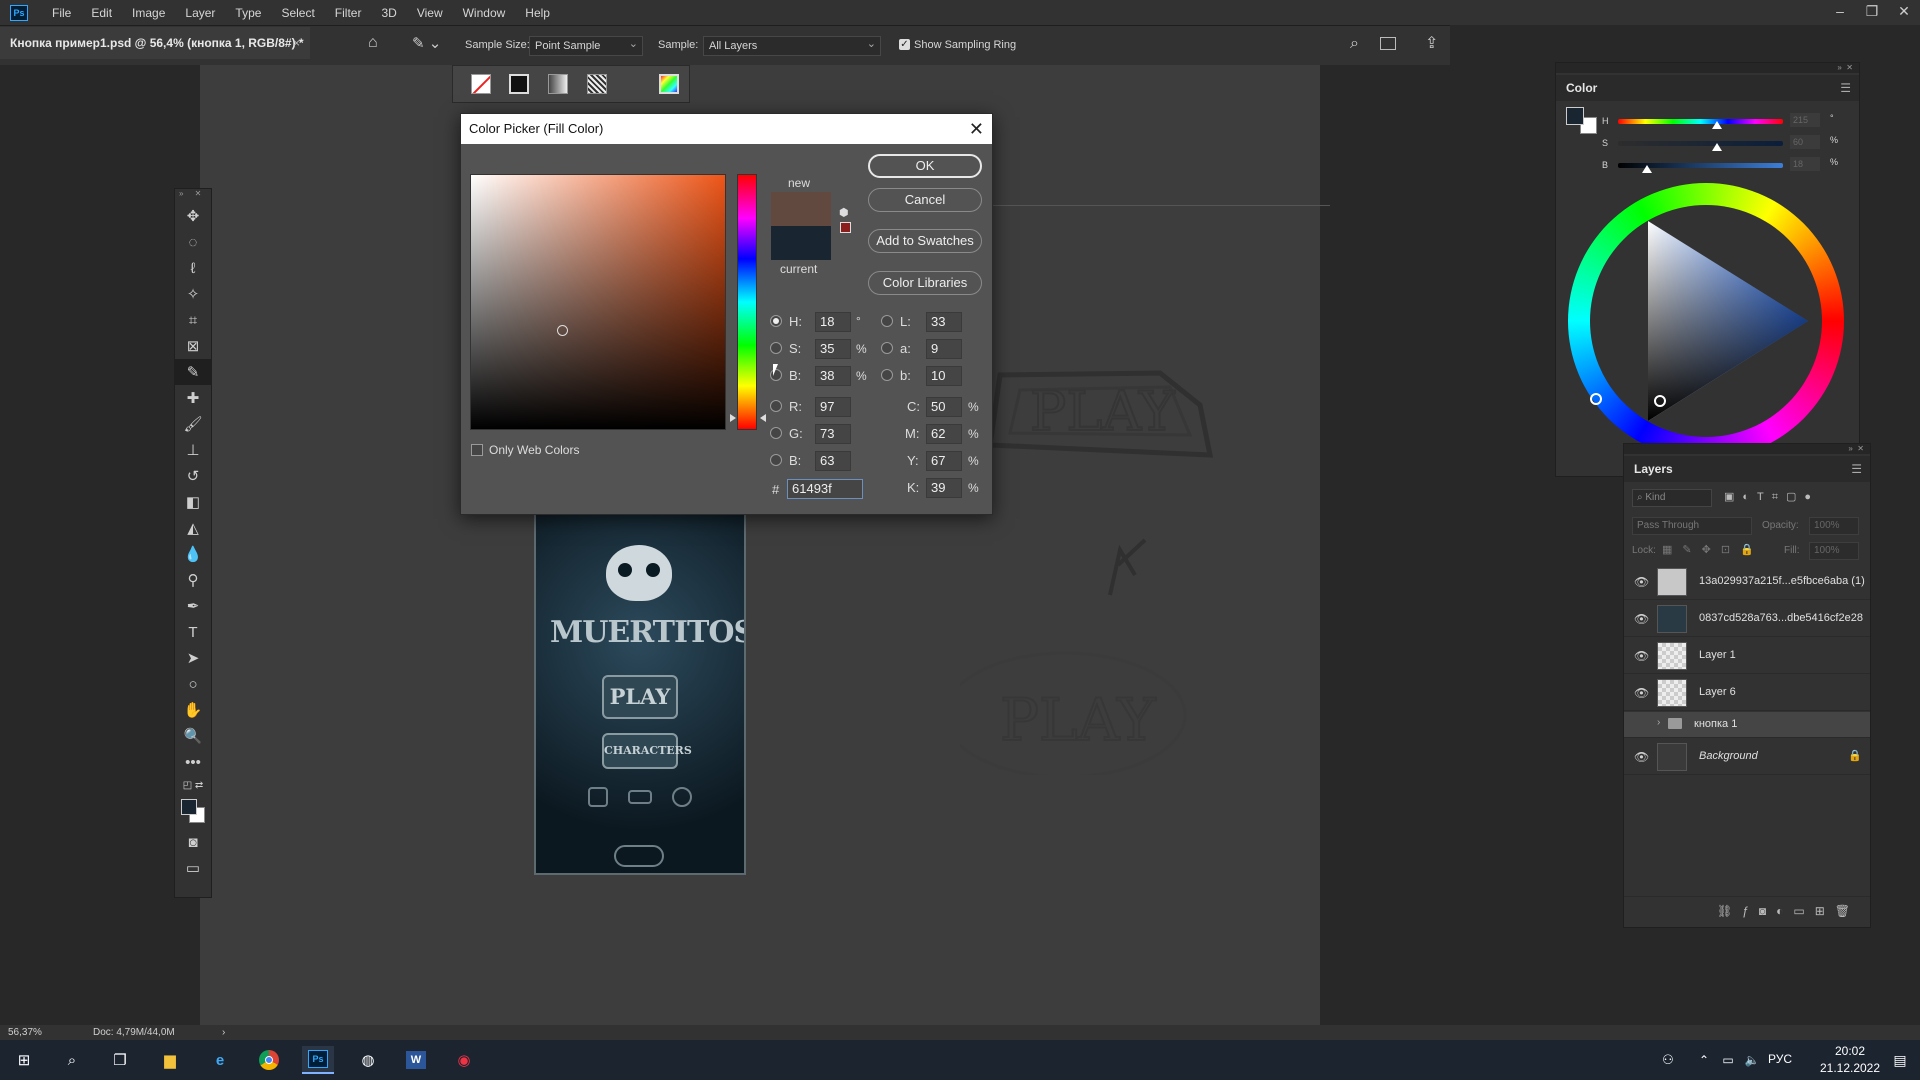  I want to click on foreground-background-swatch, so click(193, 812).